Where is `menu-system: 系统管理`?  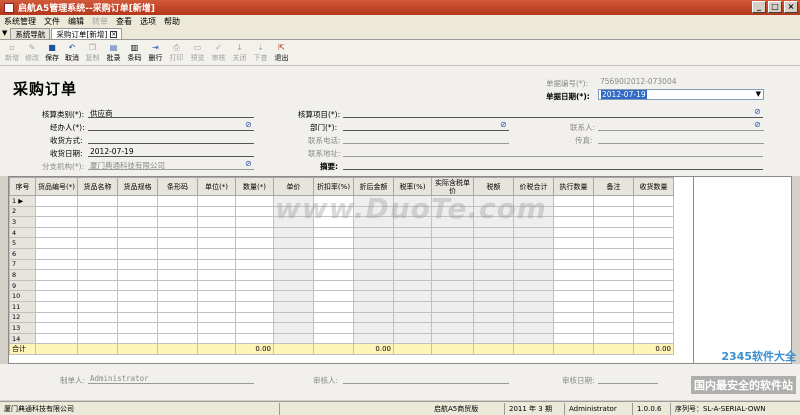 menu-system: 系统管理 is located at coordinates (20, 21).